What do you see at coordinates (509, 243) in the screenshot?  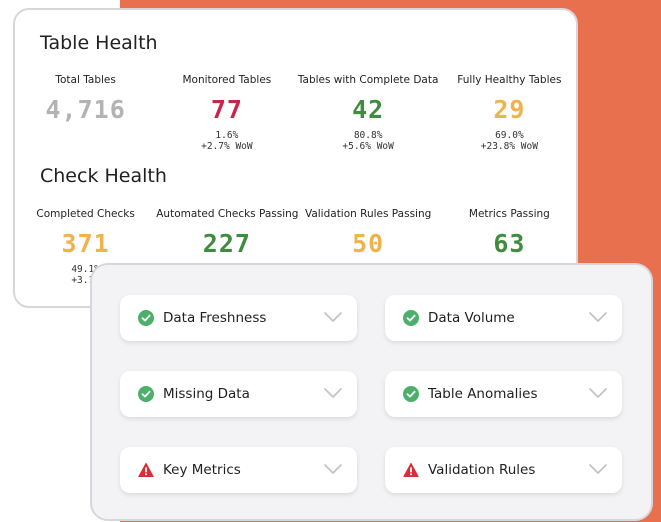 I see `stat-value: 63` at bounding box center [509, 243].